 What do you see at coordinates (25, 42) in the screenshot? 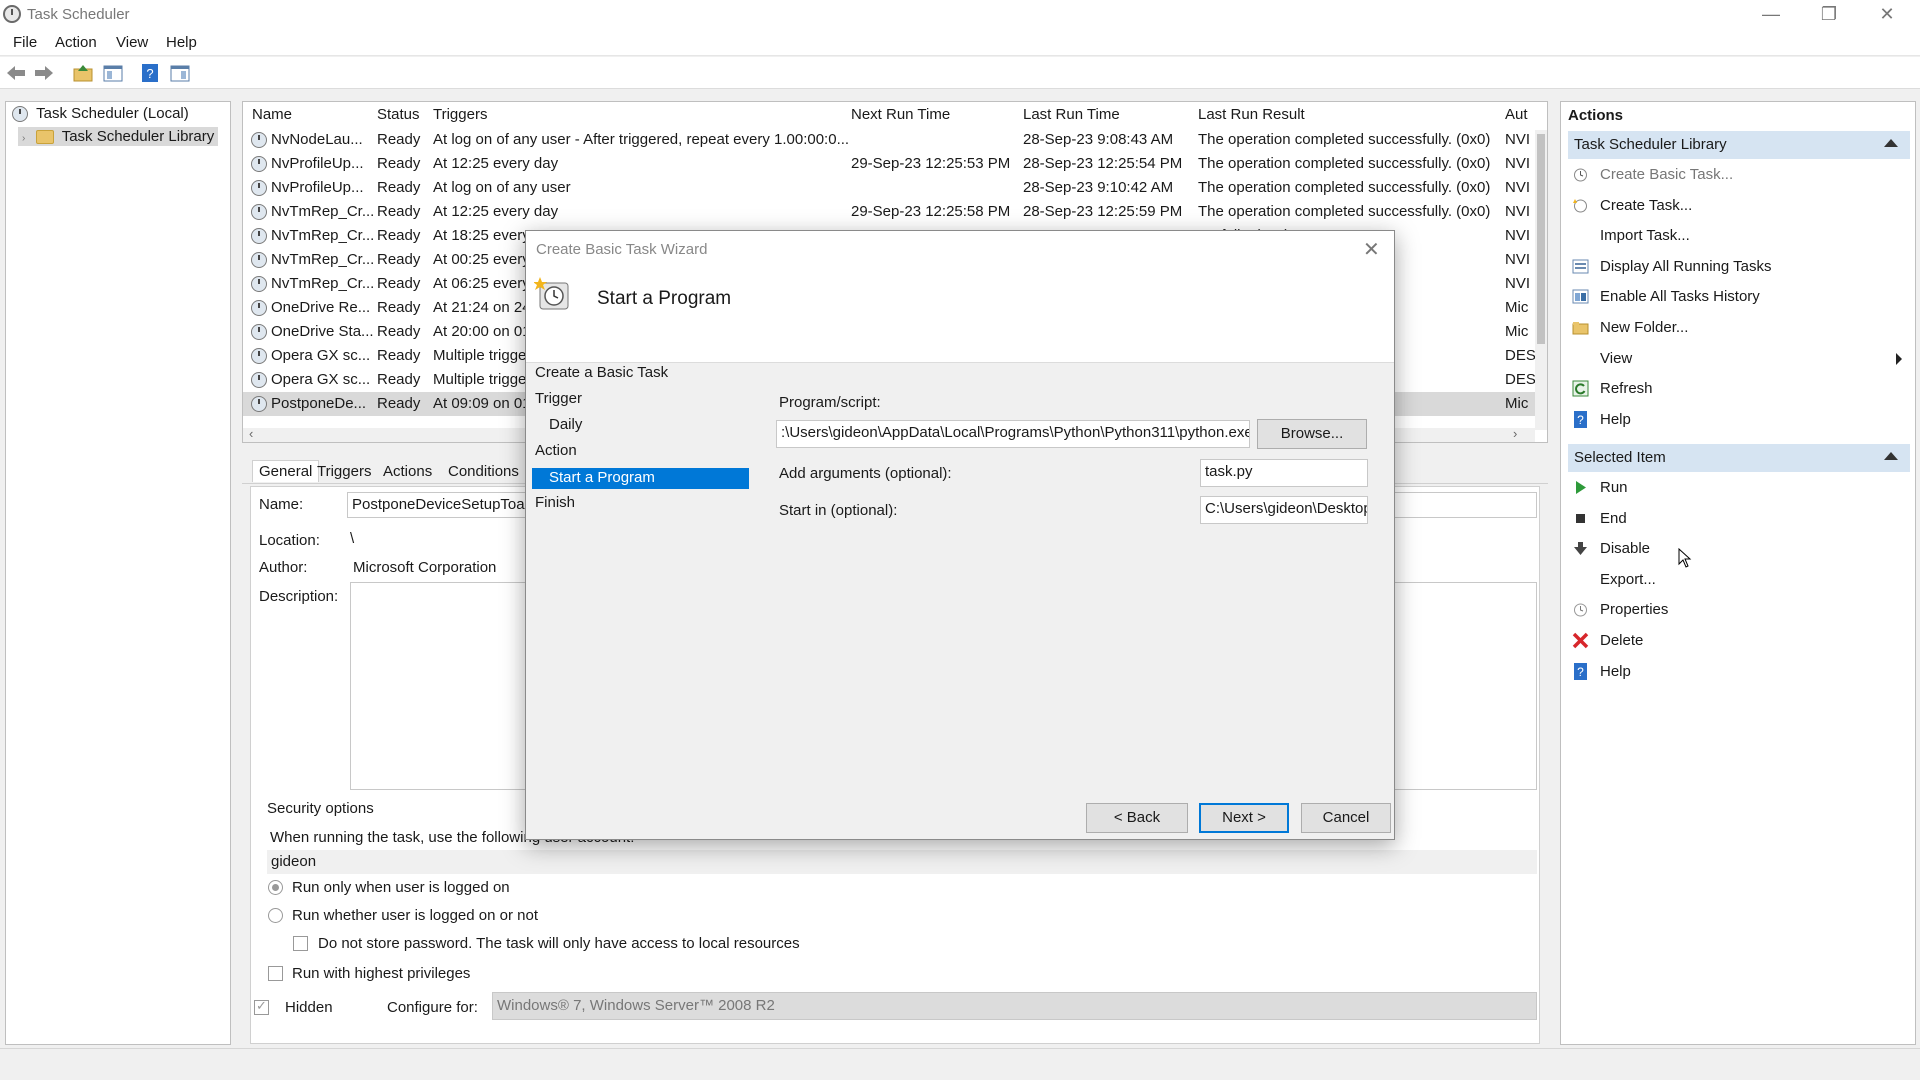
I see `menu-file: File` at bounding box center [25, 42].